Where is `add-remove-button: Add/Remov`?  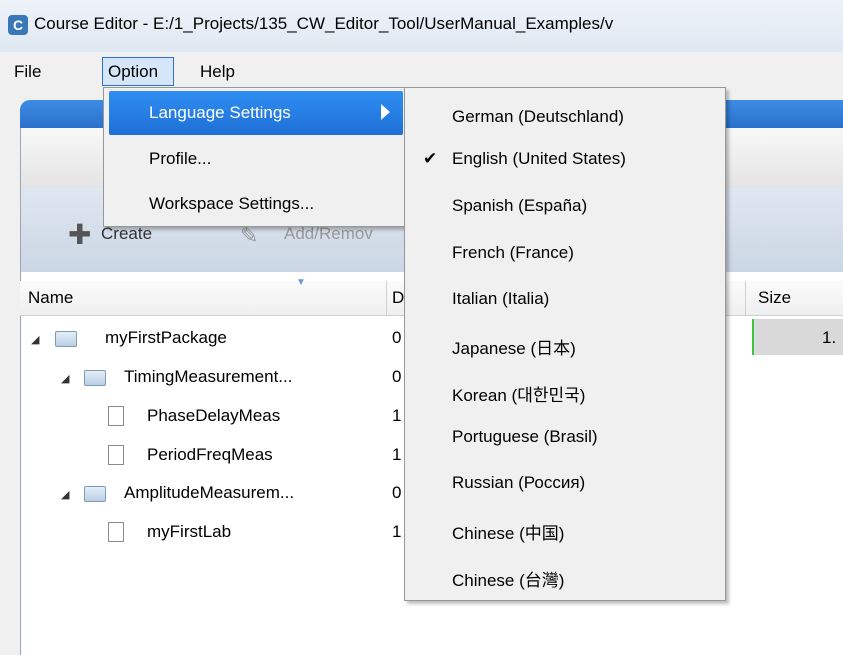
add-remove-button: Add/Remov is located at coordinates (328, 233).